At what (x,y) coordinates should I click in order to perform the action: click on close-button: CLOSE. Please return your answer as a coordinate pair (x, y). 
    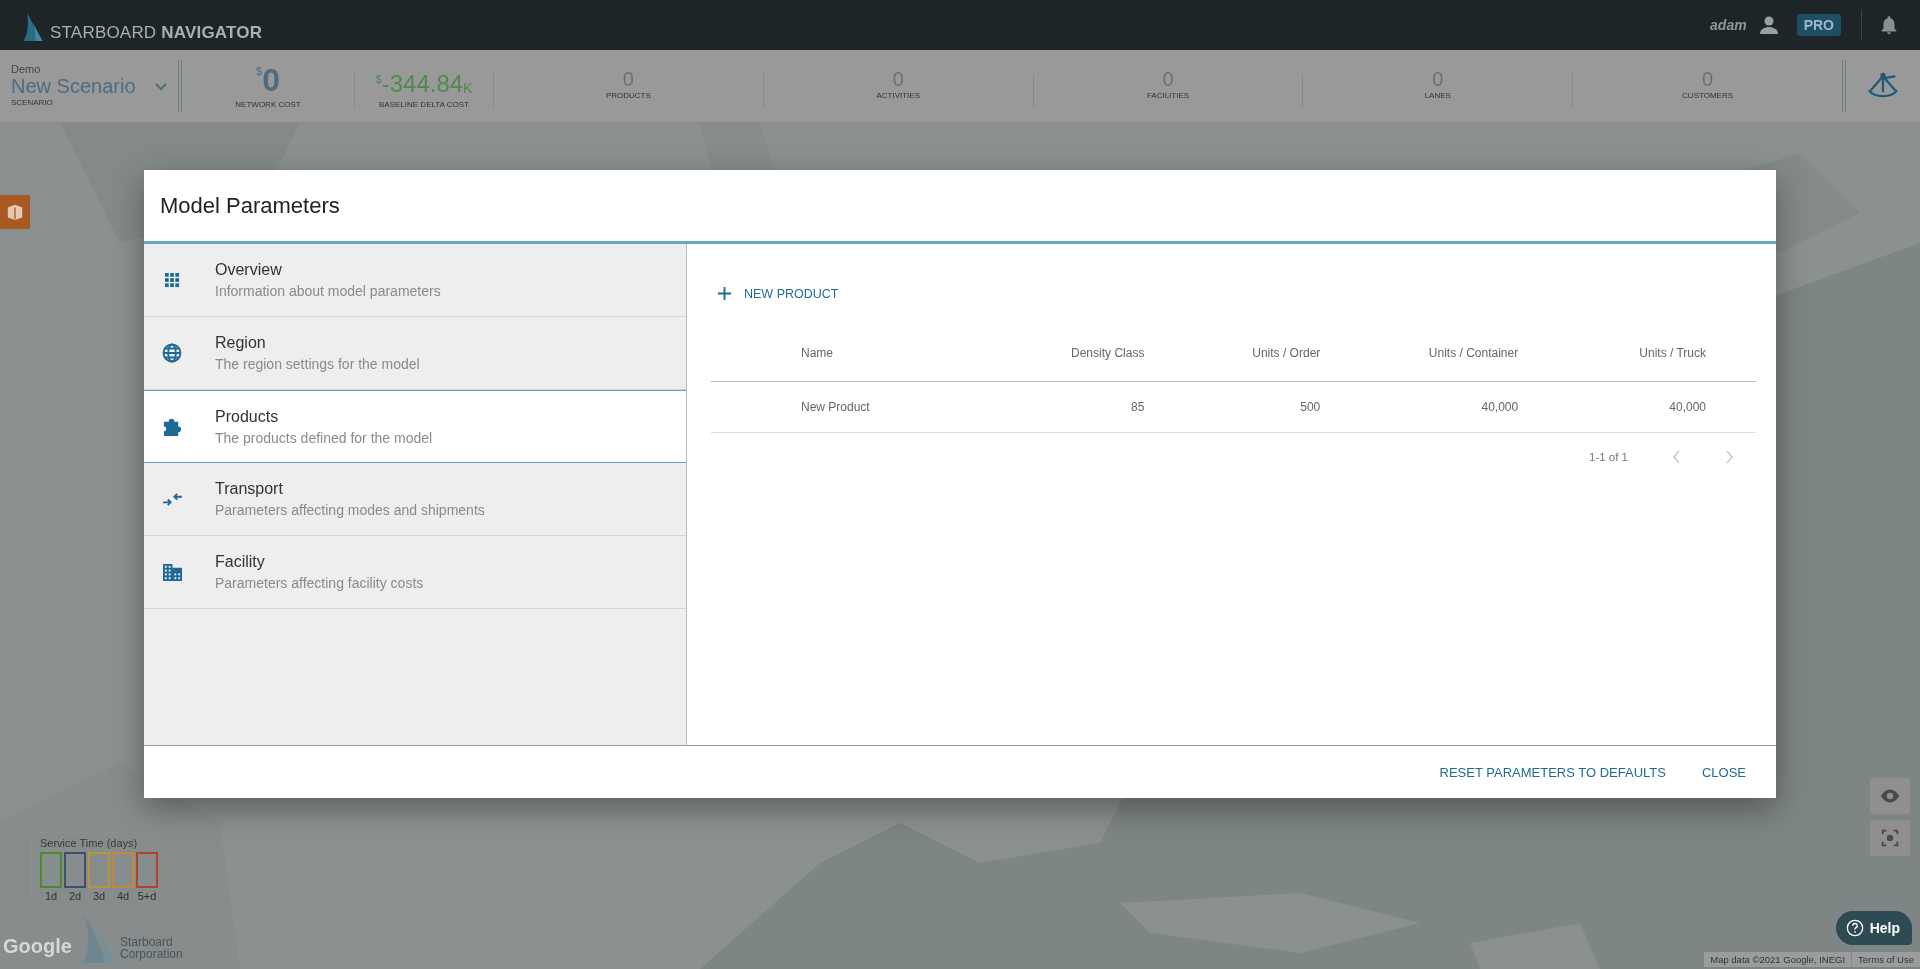
    Looking at the image, I should click on (1723, 772).